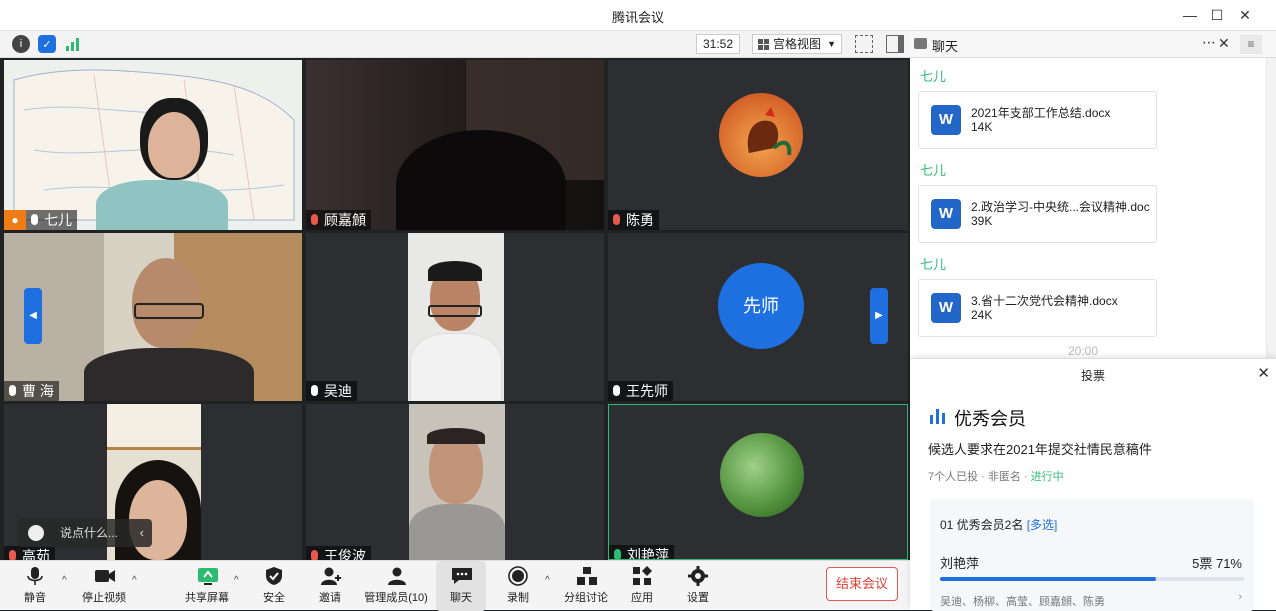 This screenshot has width=1276, height=611. I want to click on plant-avatar, so click(762, 475).